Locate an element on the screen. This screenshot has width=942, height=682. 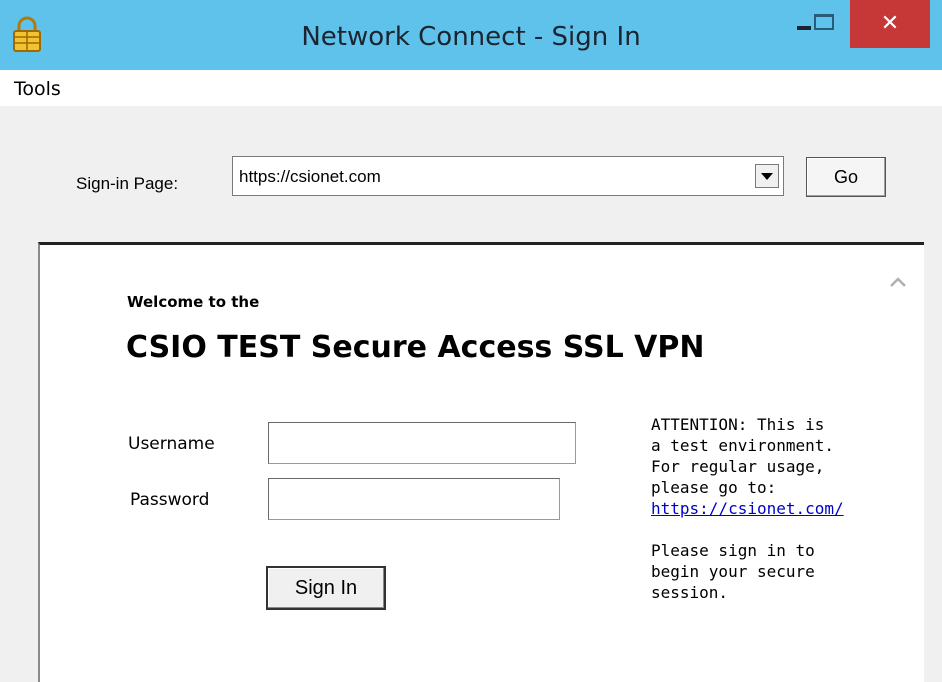
vertical-scrollbar is located at coordinates (902, 462).